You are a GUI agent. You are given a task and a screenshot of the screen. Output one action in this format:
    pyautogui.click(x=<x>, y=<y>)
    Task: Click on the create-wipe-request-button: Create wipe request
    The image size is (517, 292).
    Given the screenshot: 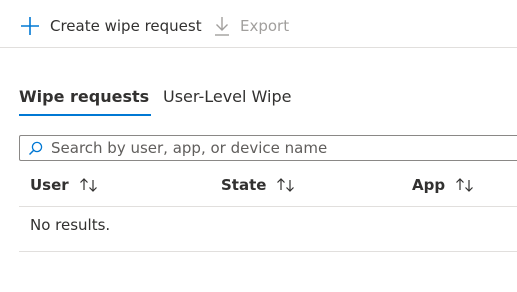 What is the action you would take?
    pyautogui.click(x=110, y=26)
    